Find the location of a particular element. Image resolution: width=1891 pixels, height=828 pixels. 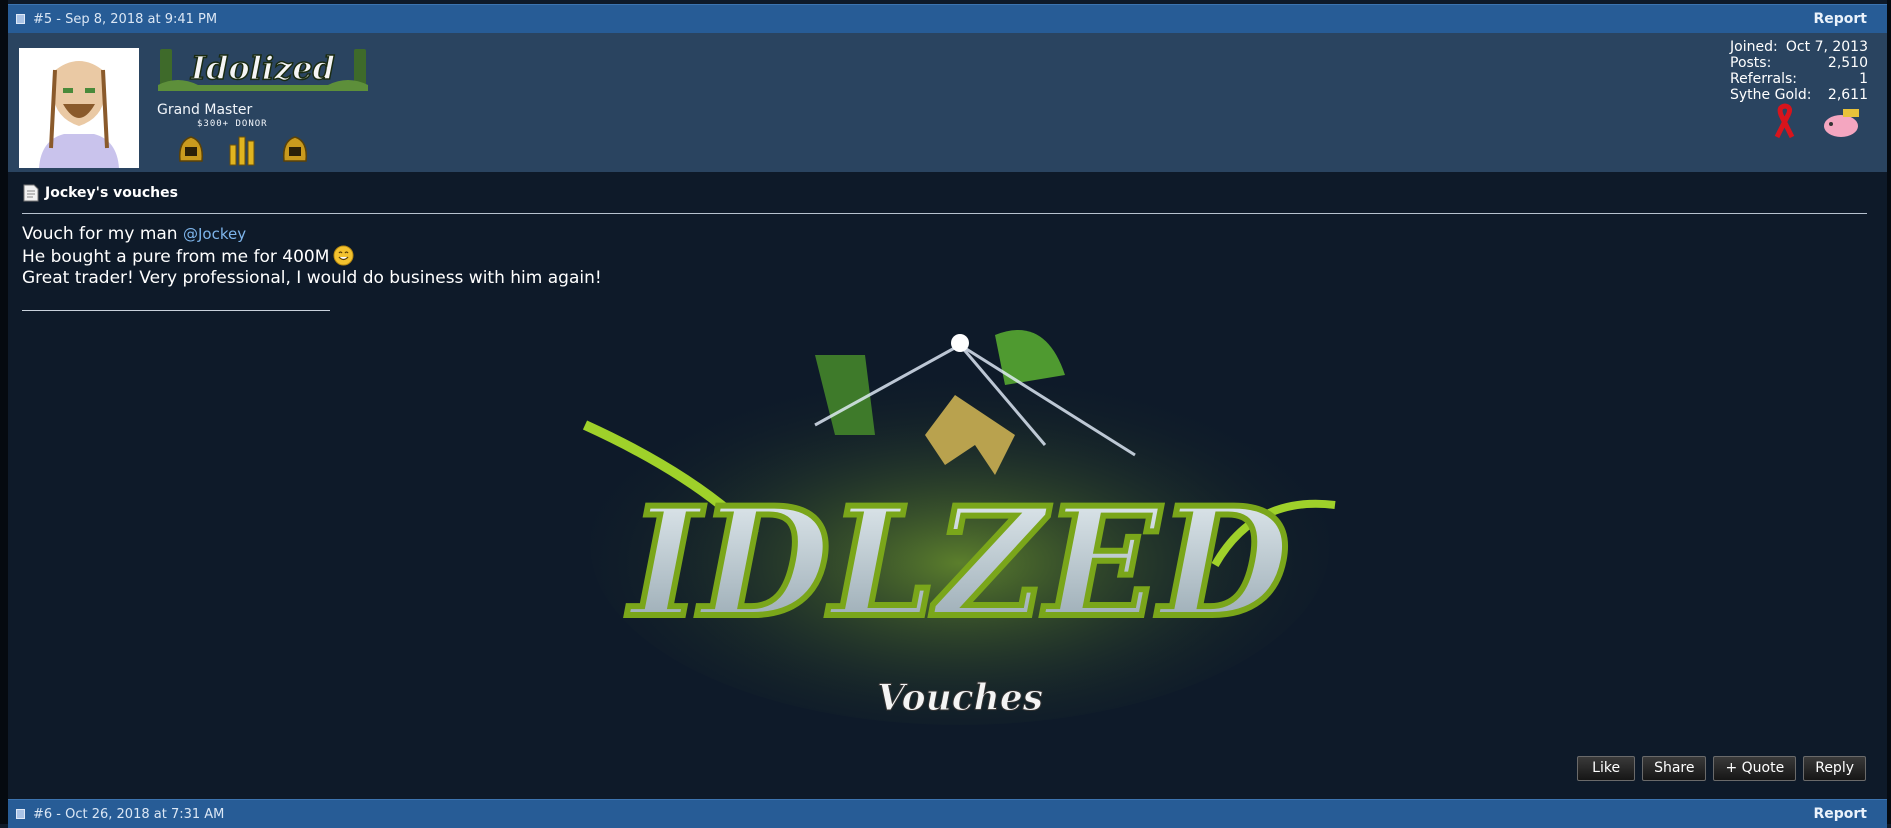

avatar is located at coordinates (79, 108).